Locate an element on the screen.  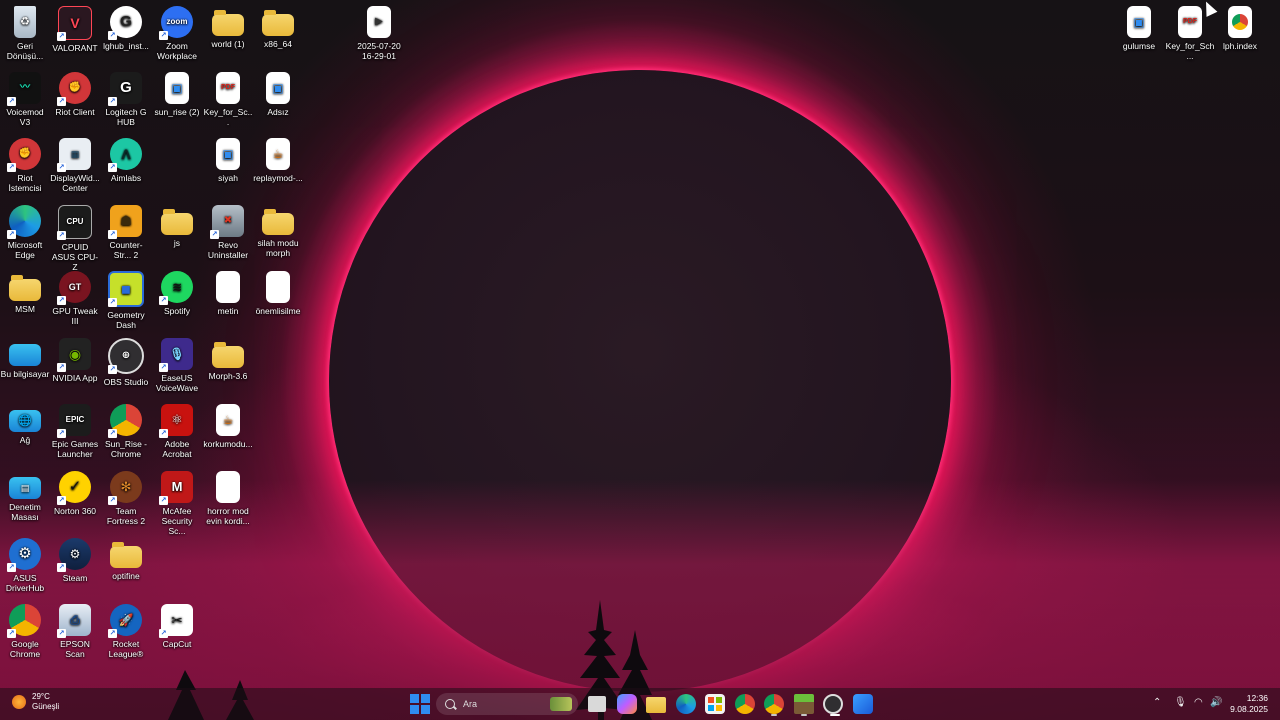
desktop-icon-voicemod: 〰 Voicemod V3 is located at coordinates (25, 99).